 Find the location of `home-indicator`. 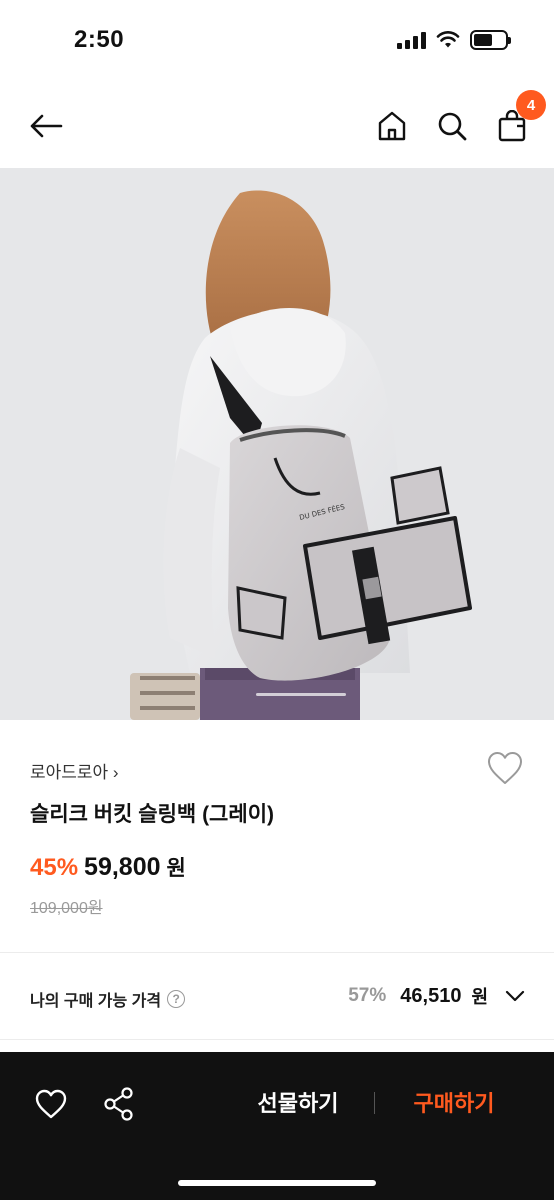

home-indicator is located at coordinates (277, 1183).